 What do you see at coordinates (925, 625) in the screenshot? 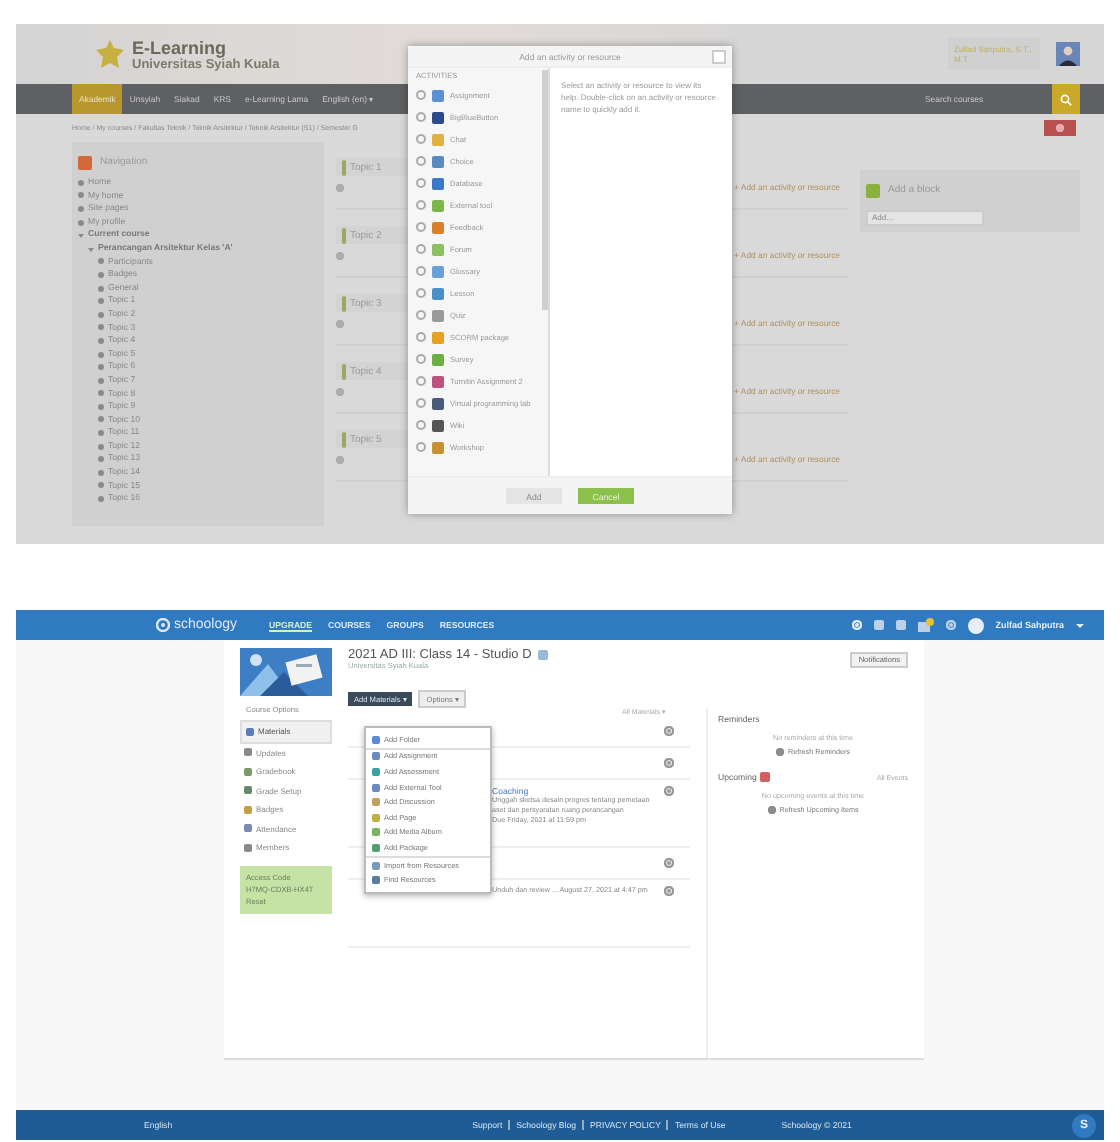
I see `mail-icon` at bounding box center [925, 625].